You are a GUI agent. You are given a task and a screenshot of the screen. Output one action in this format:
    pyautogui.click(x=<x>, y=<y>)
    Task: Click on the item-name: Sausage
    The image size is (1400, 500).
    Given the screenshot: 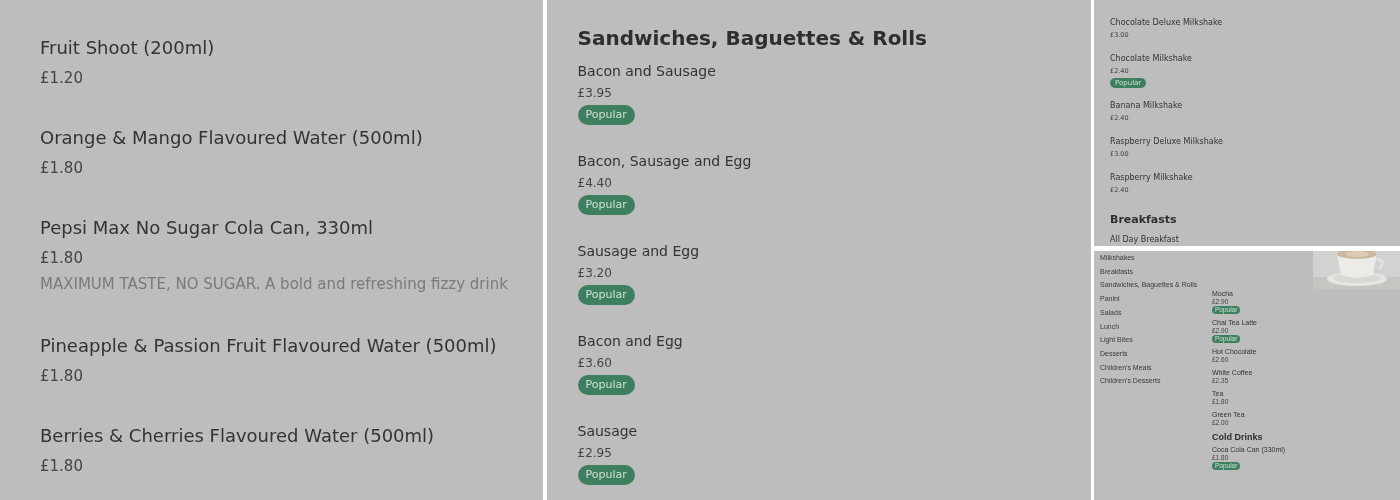 What is the action you would take?
    pyautogui.click(x=607, y=431)
    